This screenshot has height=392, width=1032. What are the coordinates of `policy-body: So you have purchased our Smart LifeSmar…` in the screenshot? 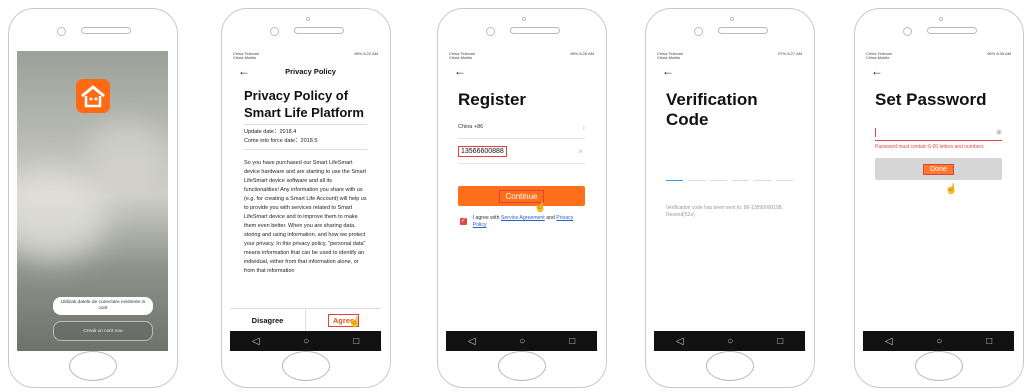 It's located at (305, 217).